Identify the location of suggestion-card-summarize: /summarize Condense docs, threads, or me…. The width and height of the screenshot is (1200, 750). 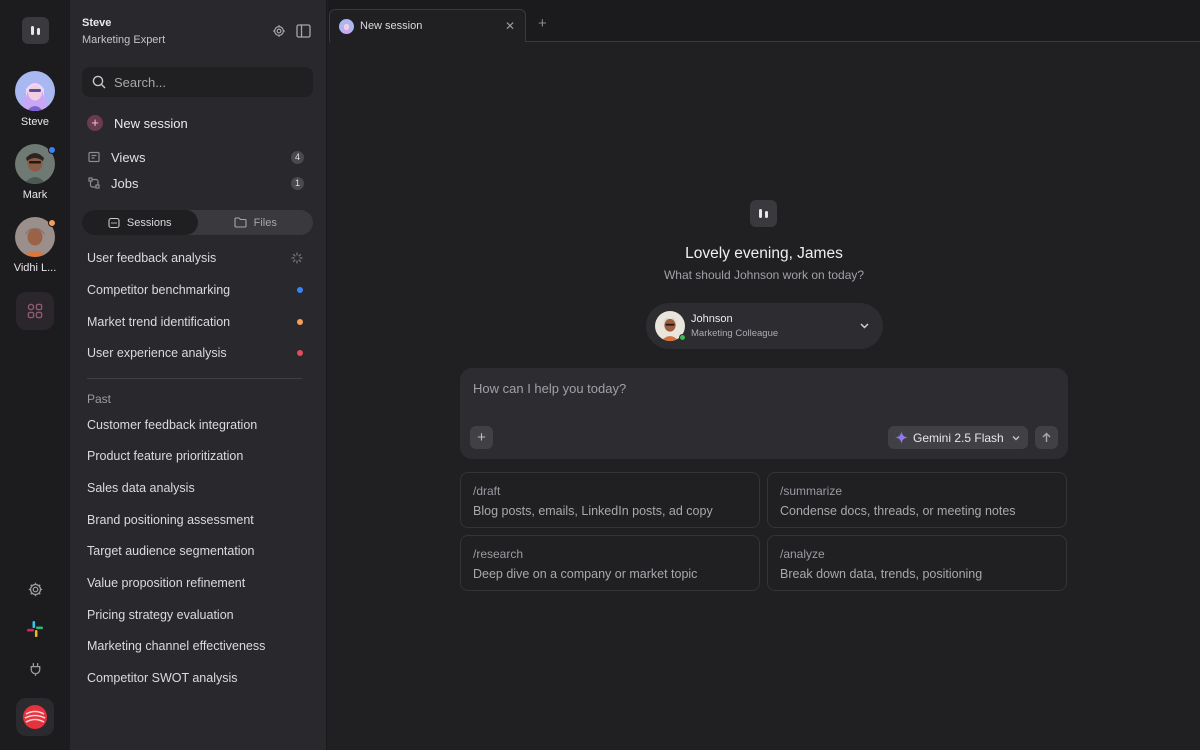
(917, 500).